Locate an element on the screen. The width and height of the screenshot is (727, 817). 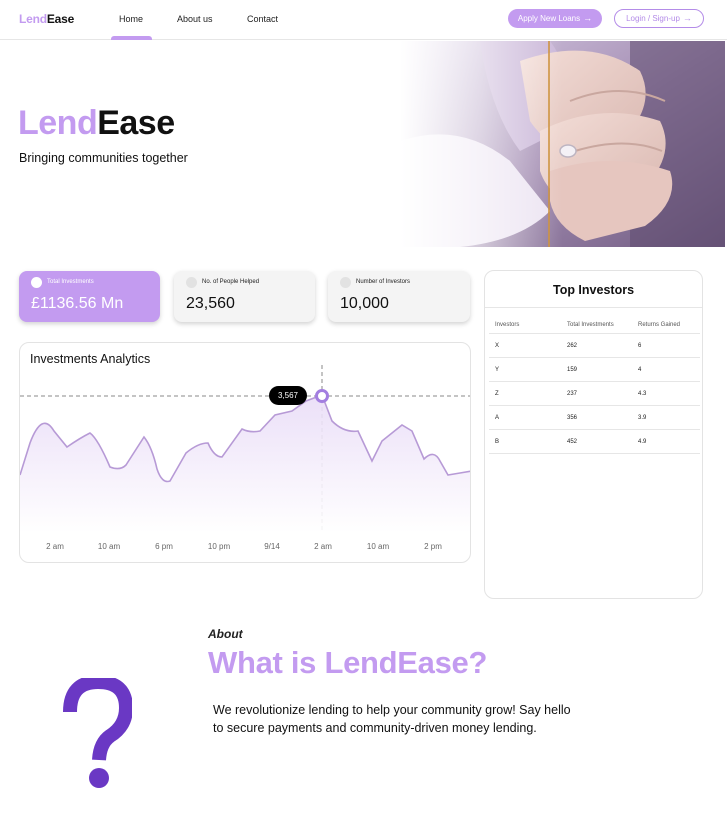
x-axis-label: 2 pm is located at coordinates (433, 546).